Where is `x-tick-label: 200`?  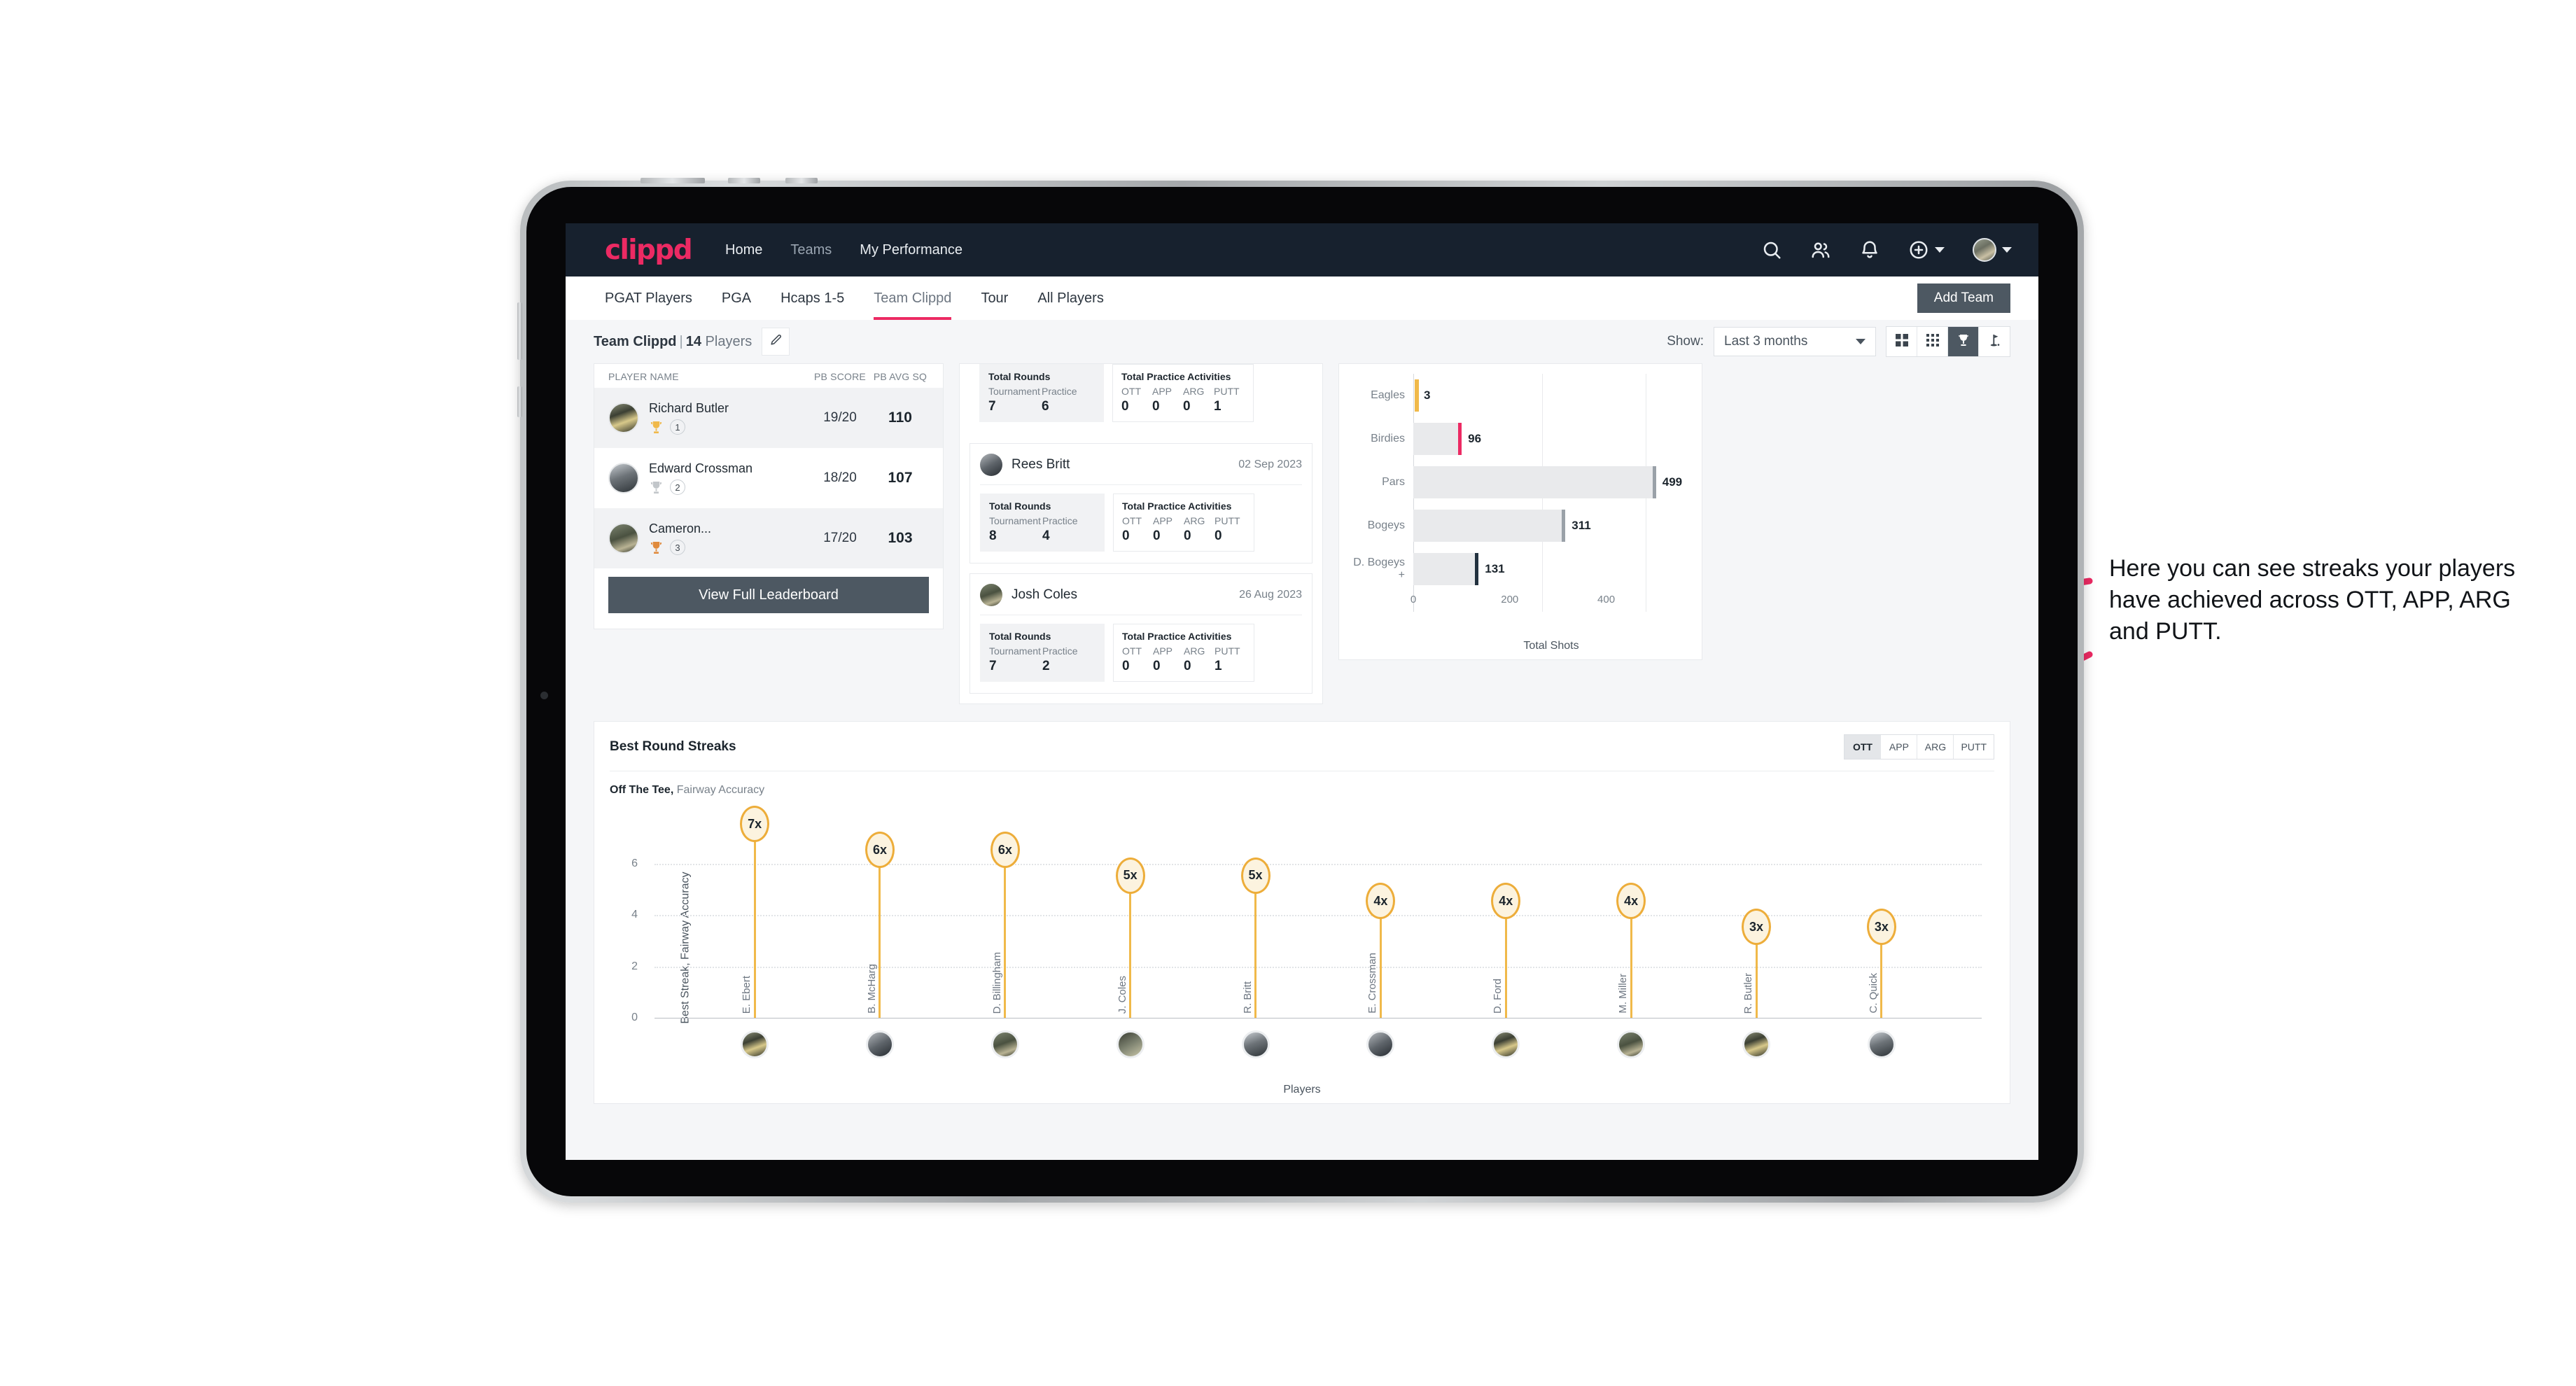
x-tick-label: 200 is located at coordinates (1510, 600).